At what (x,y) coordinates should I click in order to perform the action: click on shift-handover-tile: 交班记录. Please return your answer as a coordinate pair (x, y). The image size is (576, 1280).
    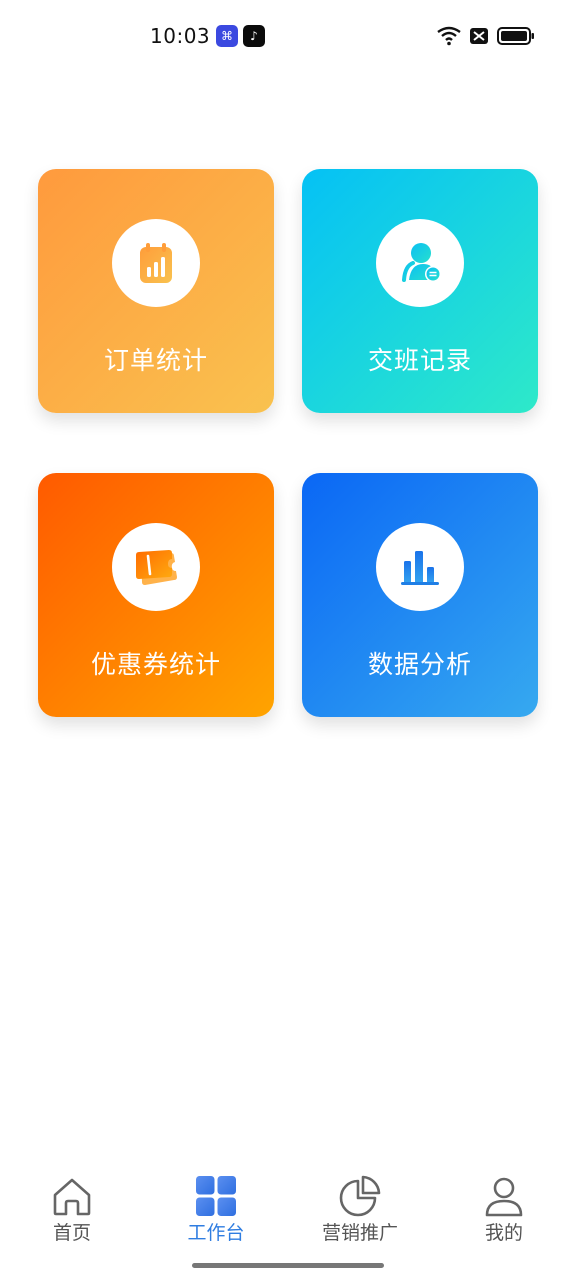
    Looking at the image, I should click on (420, 291).